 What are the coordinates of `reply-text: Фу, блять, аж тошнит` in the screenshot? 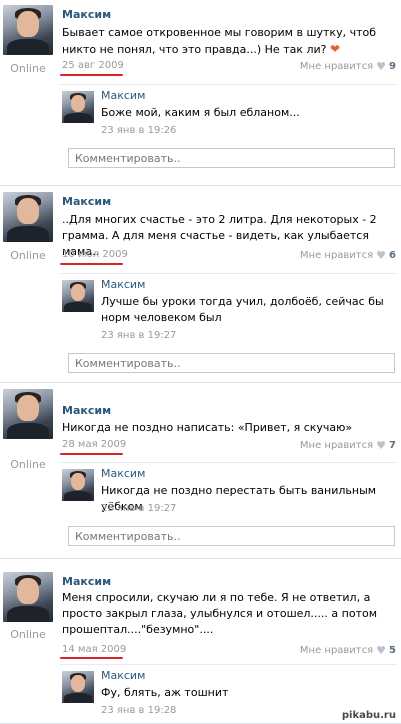 It's located at (165, 692).